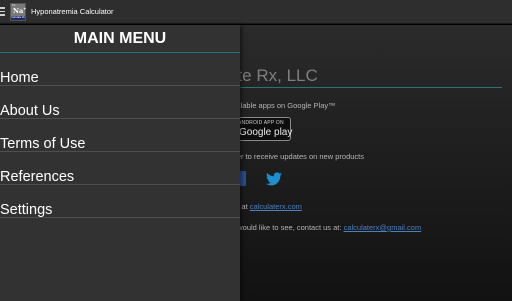 This screenshot has width=512, height=301. Describe the element at coordinates (120, 135) in the screenshot. I see `menu-item-terms-of-use: Terms of Use` at that location.